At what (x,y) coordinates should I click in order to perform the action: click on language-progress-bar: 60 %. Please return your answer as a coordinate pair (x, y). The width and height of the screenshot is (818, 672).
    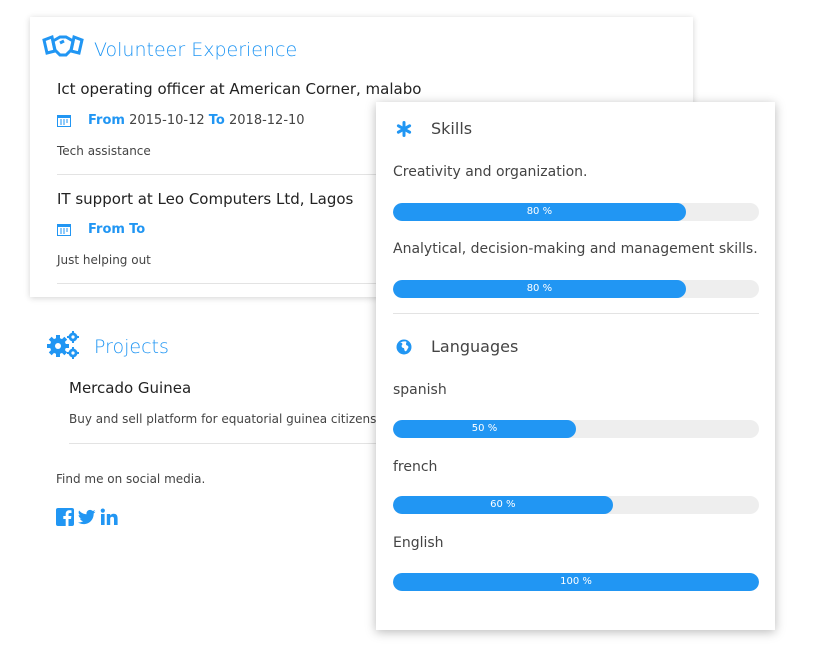
    Looking at the image, I should click on (576, 505).